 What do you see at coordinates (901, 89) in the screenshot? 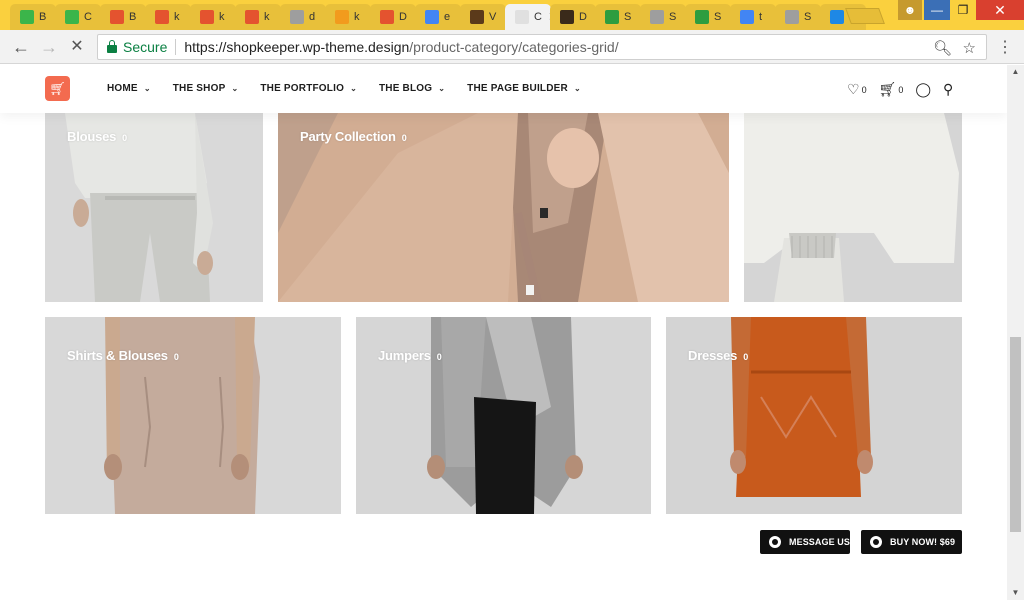
I see `cart-count: 0` at bounding box center [901, 89].